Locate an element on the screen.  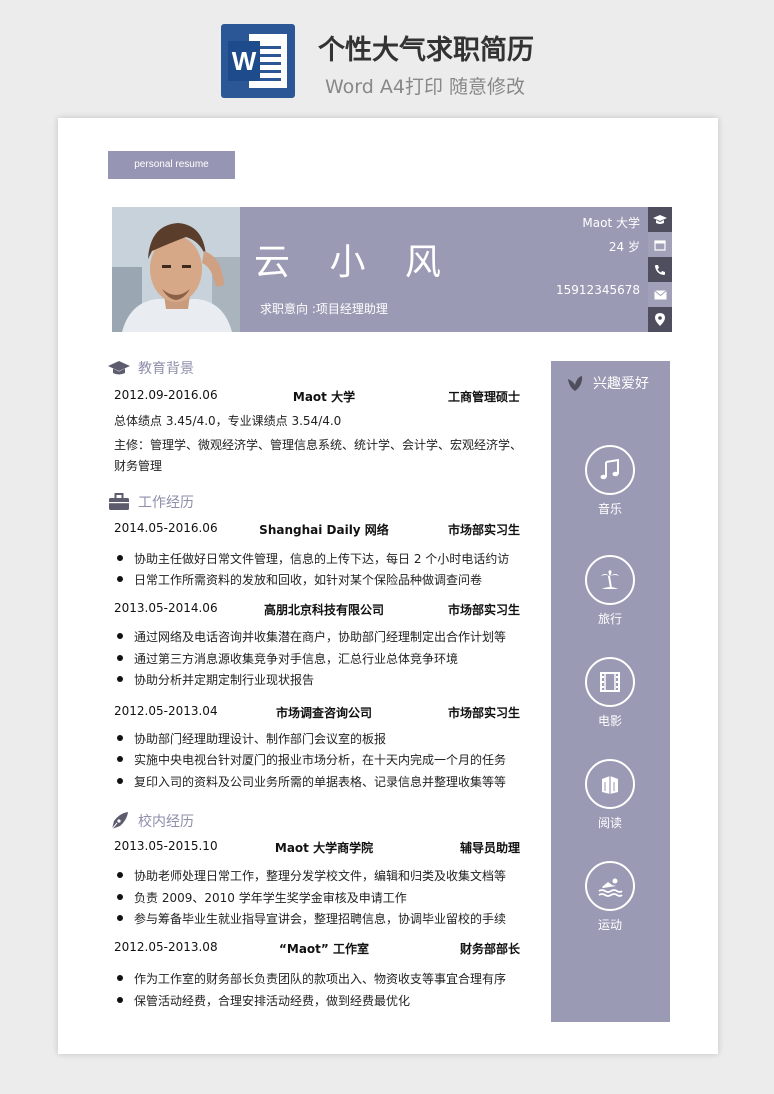
campus-bullet: 参与筹备毕业生就业指导宣讲会，整理招聘信息，协调毕业留校的手续 is located at coordinates (317, 918).